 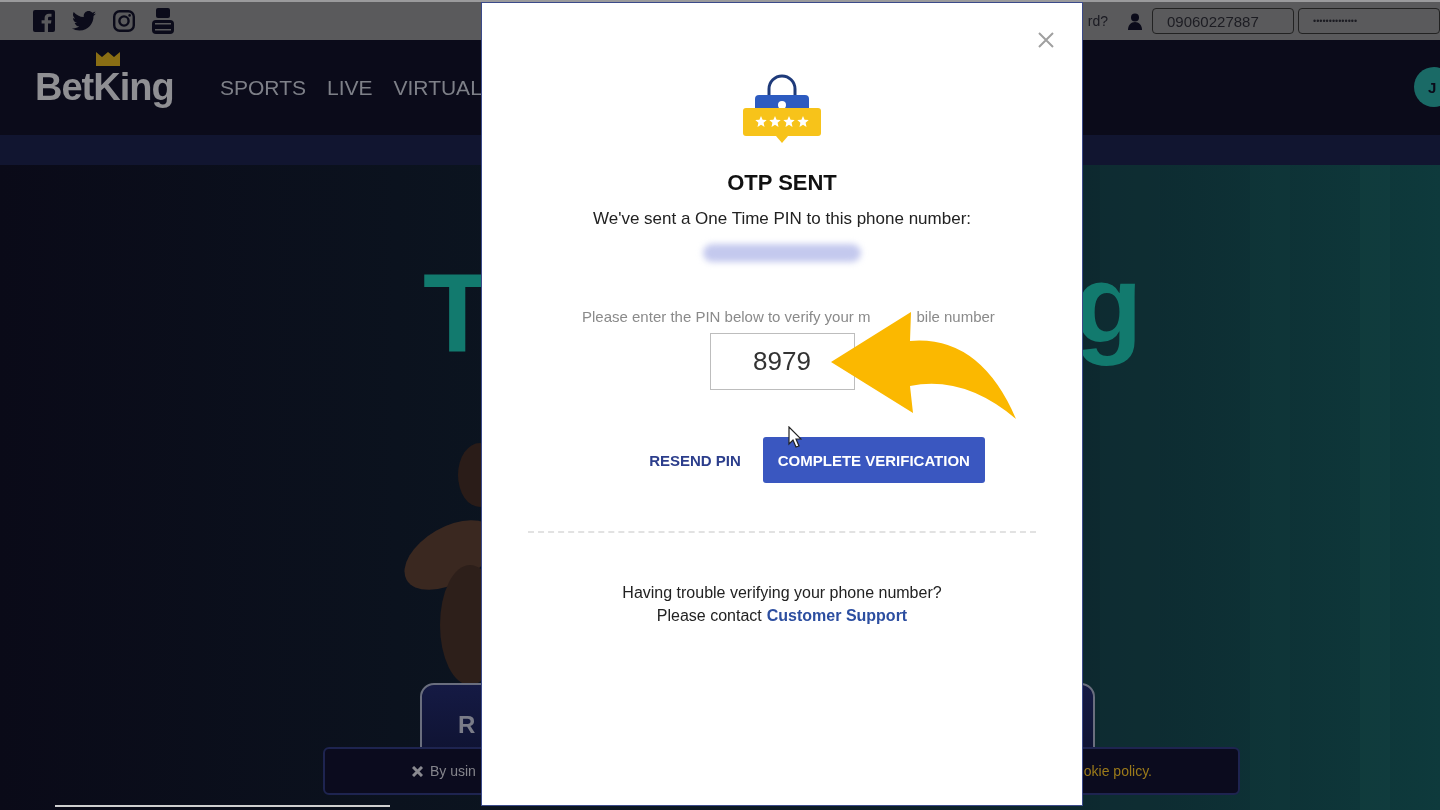 What do you see at coordinates (263, 87) in the screenshot?
I see `nav-link: SPORTS` at bounding box center [263, 87].